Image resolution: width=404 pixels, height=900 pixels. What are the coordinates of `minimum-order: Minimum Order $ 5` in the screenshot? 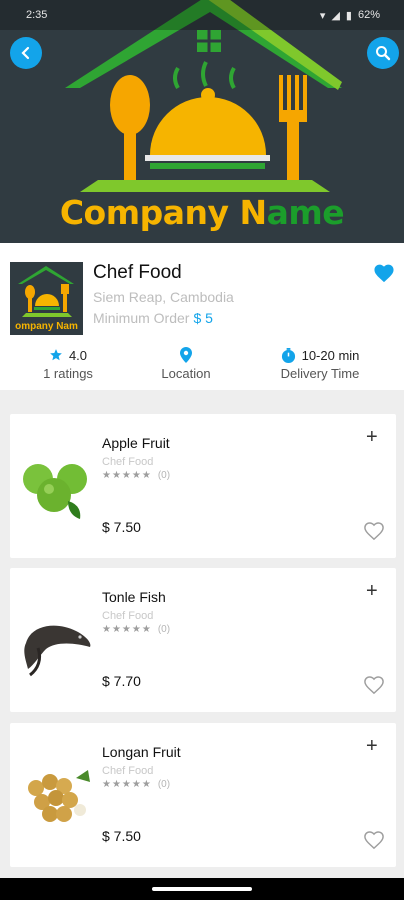 It's located at (153, 318).